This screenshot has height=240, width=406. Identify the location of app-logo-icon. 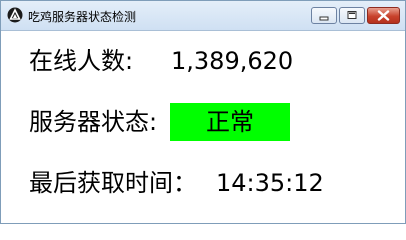
(15, 15).